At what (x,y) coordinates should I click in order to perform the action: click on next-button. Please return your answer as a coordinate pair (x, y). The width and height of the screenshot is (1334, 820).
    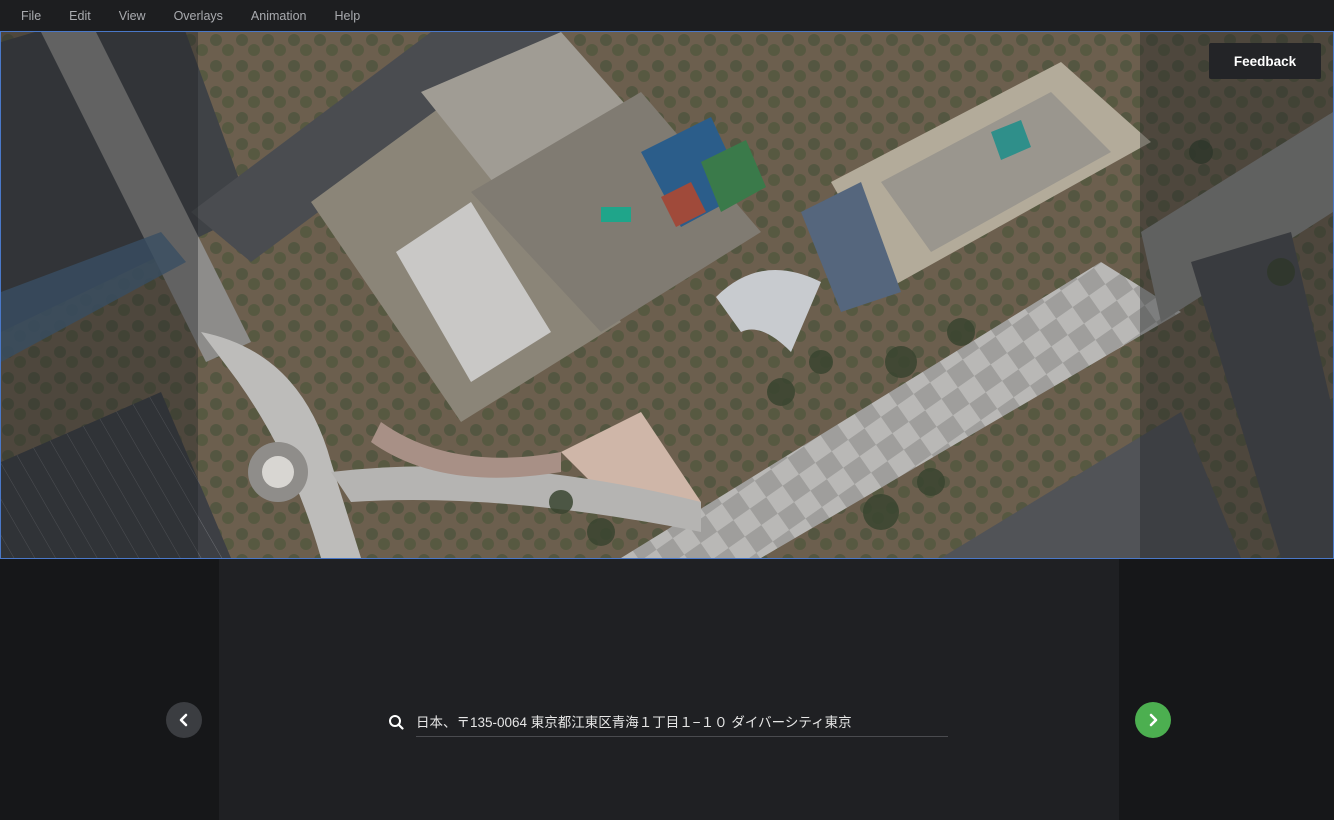
    Looking at the image, I should click on (1153, 720).